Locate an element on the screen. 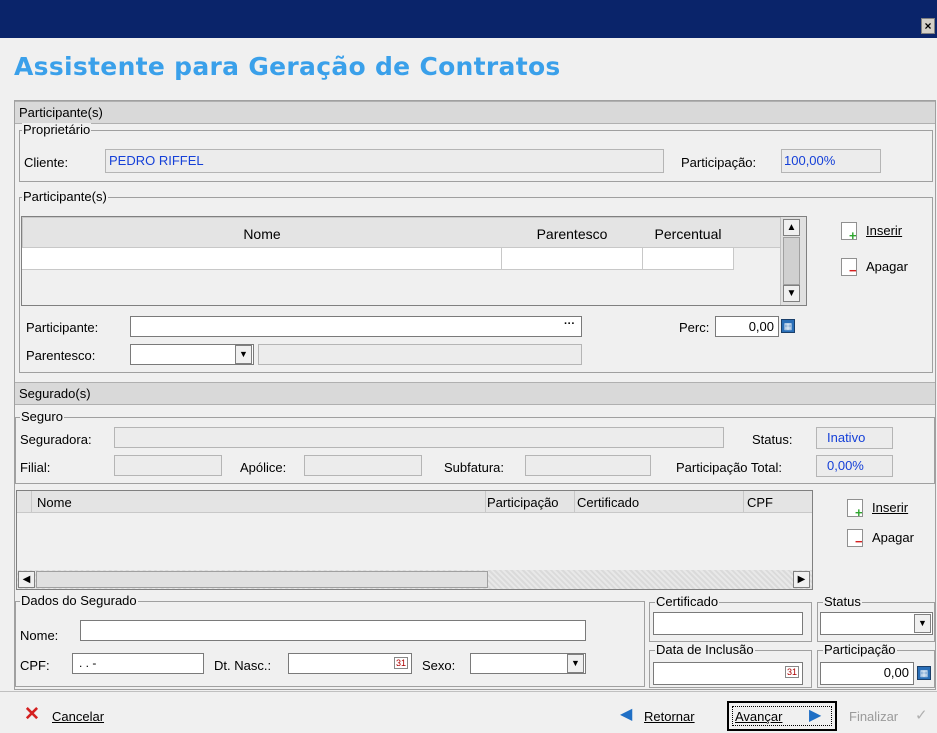 The width and height of the screenshot is (937, 733). scroll-down-icon: ▼ is located at coordinates (791, 293).